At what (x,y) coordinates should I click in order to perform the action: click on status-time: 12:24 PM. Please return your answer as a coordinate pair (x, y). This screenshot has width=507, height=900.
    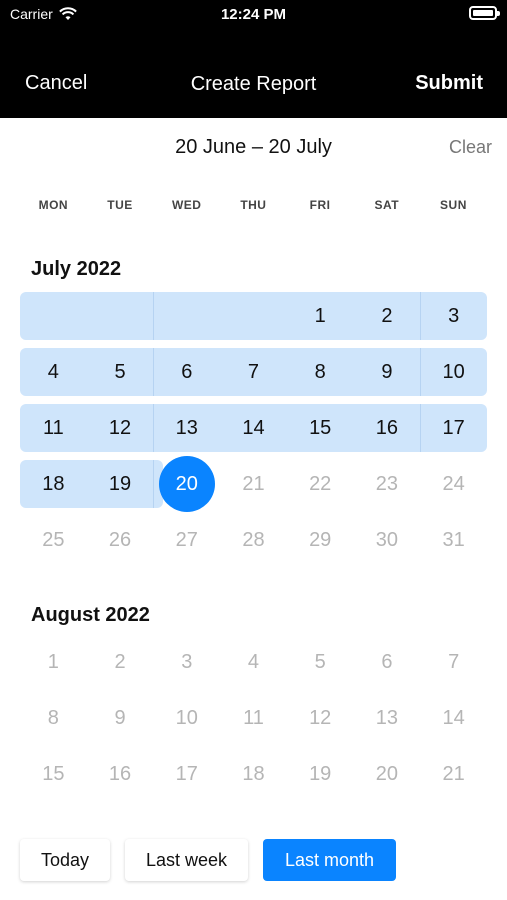
    Looking at the image, I should click on (253, 14).